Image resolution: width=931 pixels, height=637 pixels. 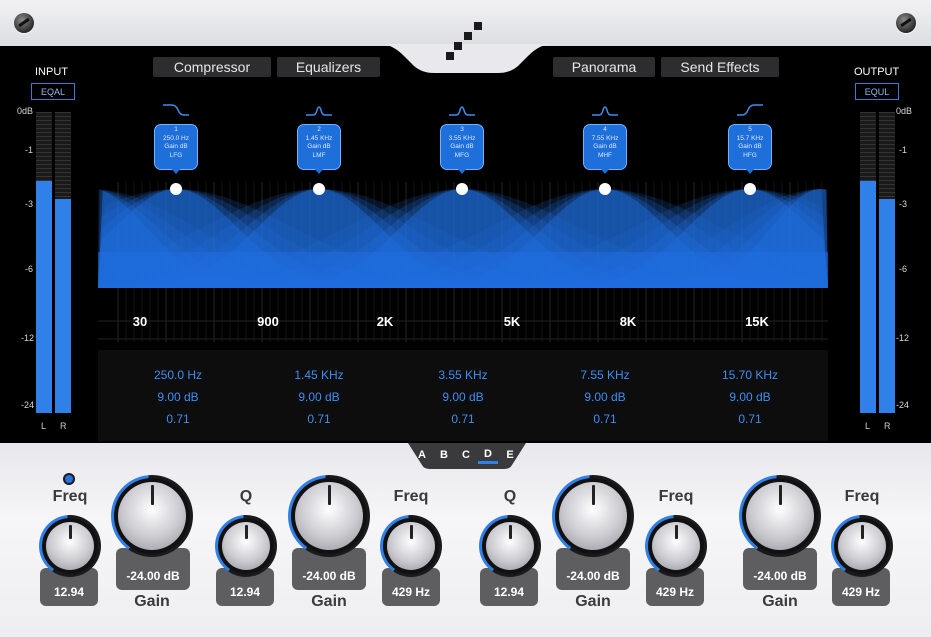 I want to click on band-2-freq-value: 1.45 KHz, so click(x=318, y=375).